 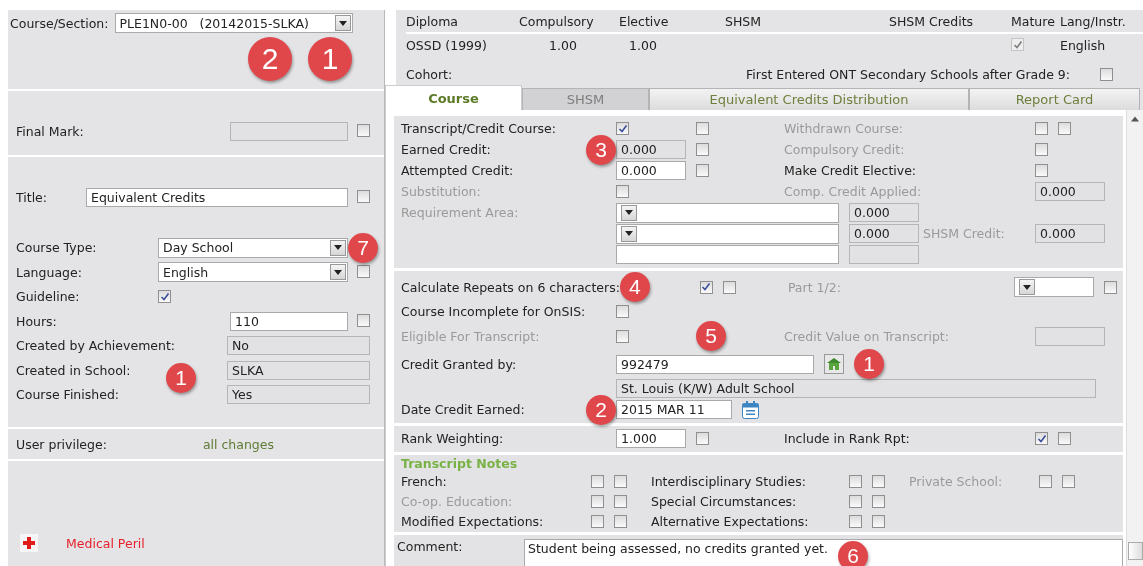 I want to click on field-label: French:, so click(x=424, y=481).